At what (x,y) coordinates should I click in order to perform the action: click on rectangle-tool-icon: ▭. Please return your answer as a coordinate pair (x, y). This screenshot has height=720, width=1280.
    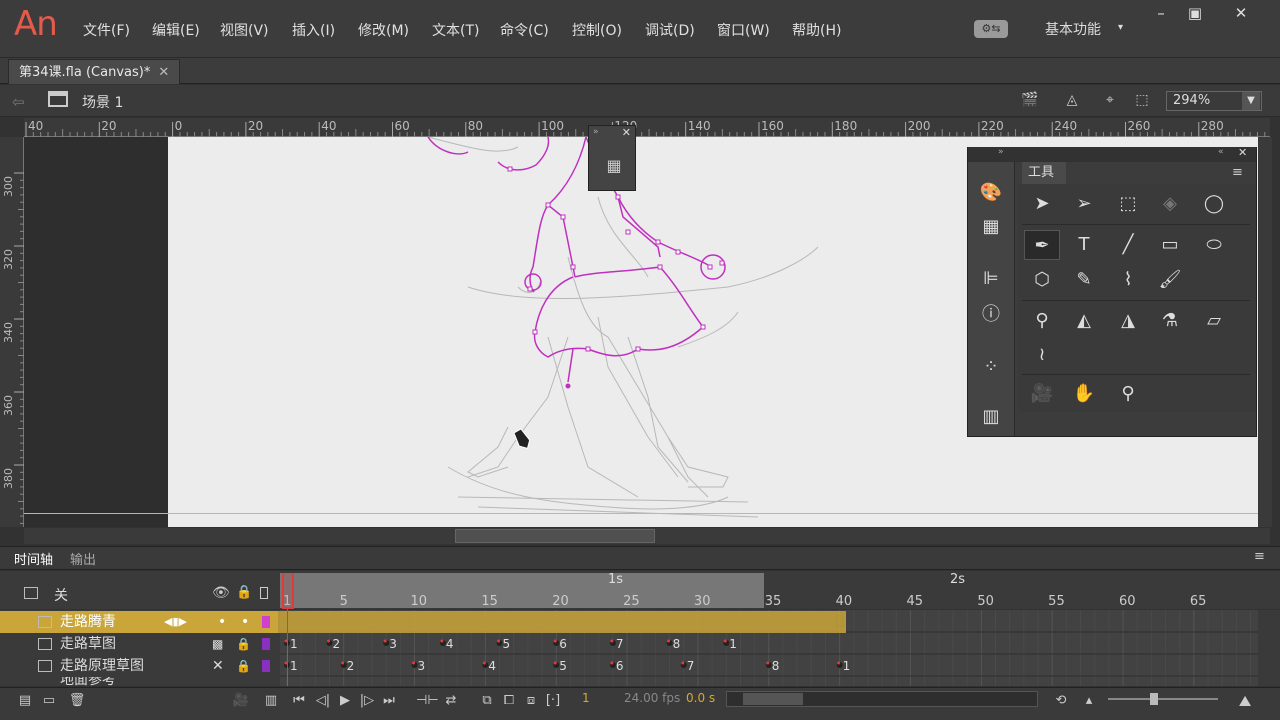
    Looking at the image, I should click on (1170, 245).